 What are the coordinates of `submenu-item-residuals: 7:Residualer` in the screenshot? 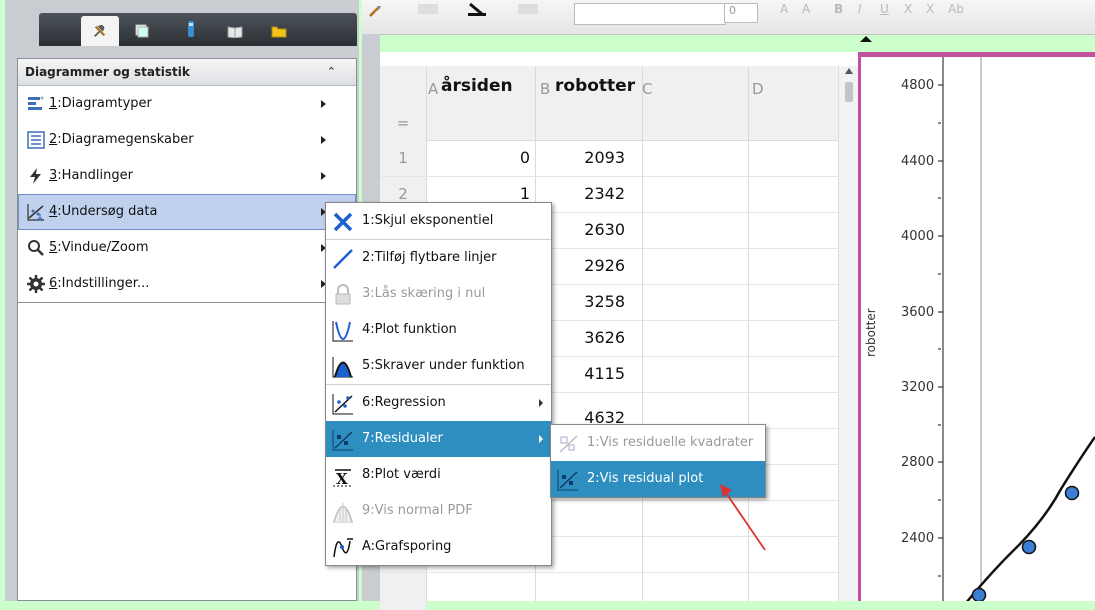 It's located at (438, 439).